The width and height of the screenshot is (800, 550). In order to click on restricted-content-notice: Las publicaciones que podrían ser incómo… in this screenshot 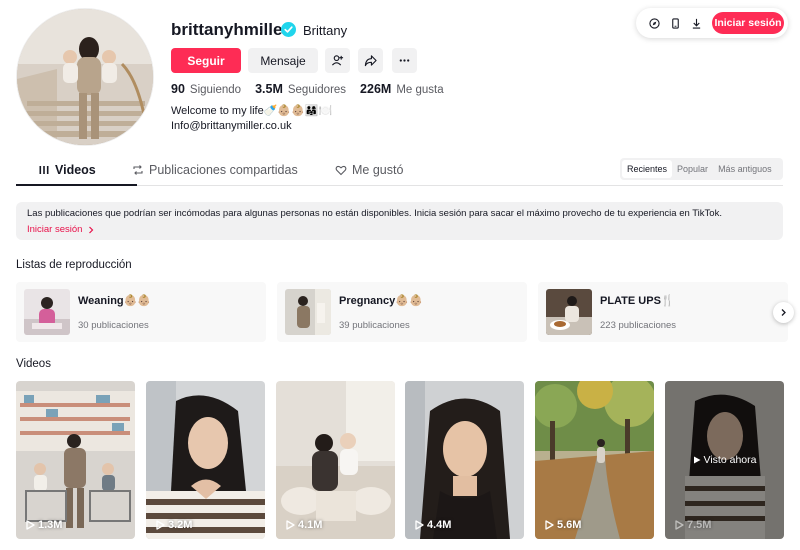, I will do `click(399, 221)`.